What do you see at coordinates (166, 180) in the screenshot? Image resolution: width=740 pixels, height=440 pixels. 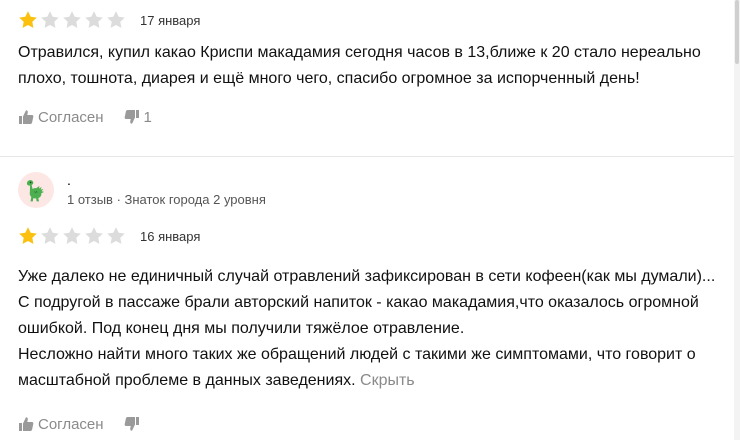 I see `author-name: .` at bounding box center [166, 180].